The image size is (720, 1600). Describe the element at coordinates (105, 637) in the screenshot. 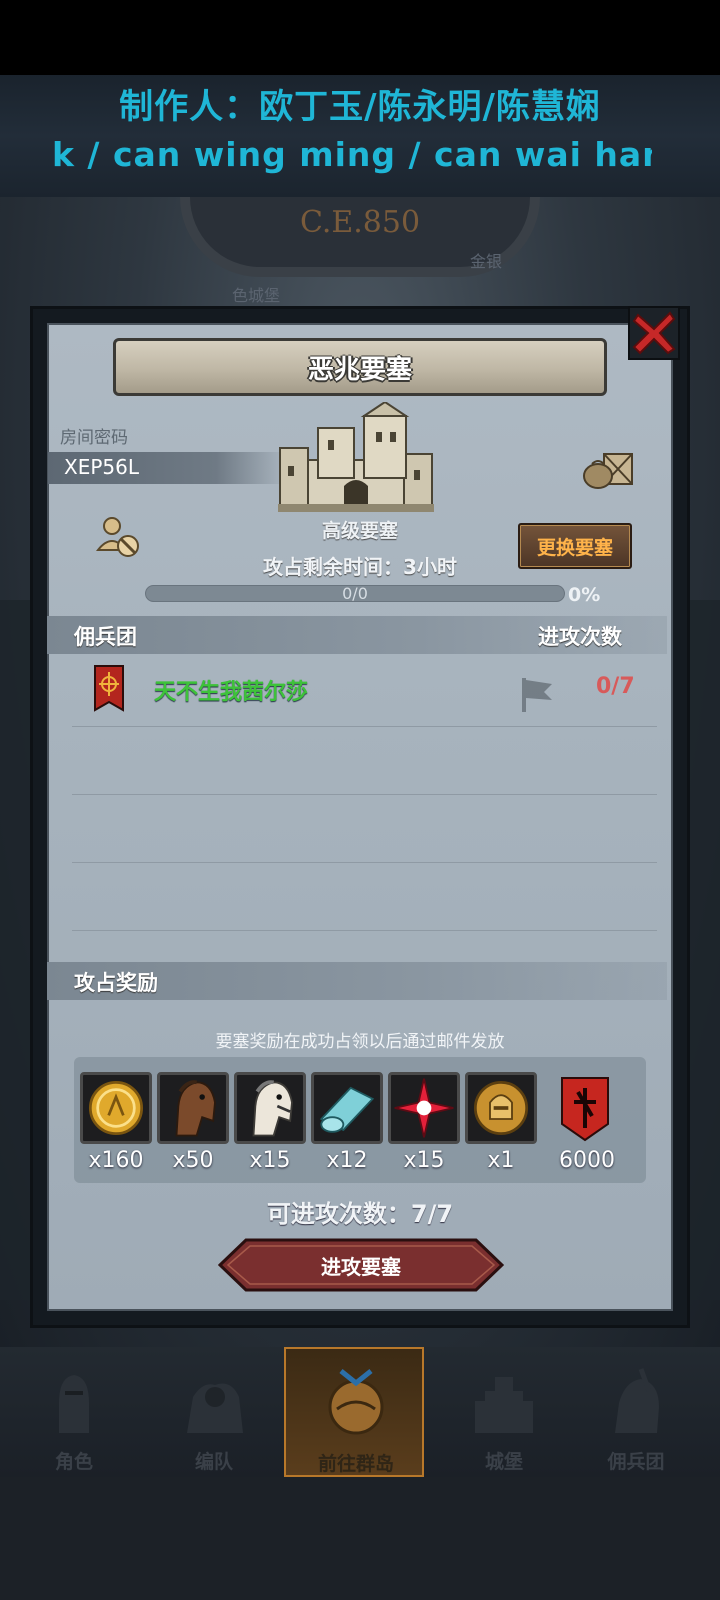

I see `mercenary-header-label: 佣兵团` at that location.